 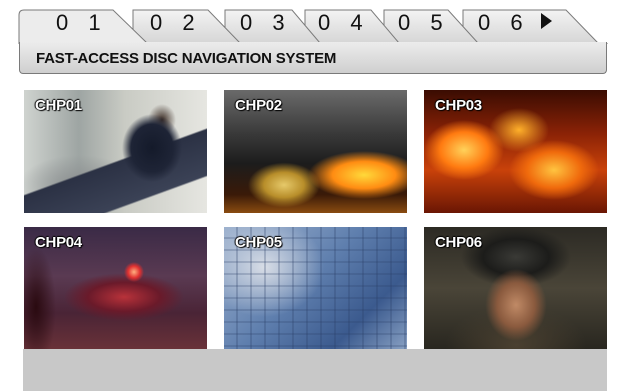 I want to click on chapter-label: CHP06, so click(x=458, y=242).